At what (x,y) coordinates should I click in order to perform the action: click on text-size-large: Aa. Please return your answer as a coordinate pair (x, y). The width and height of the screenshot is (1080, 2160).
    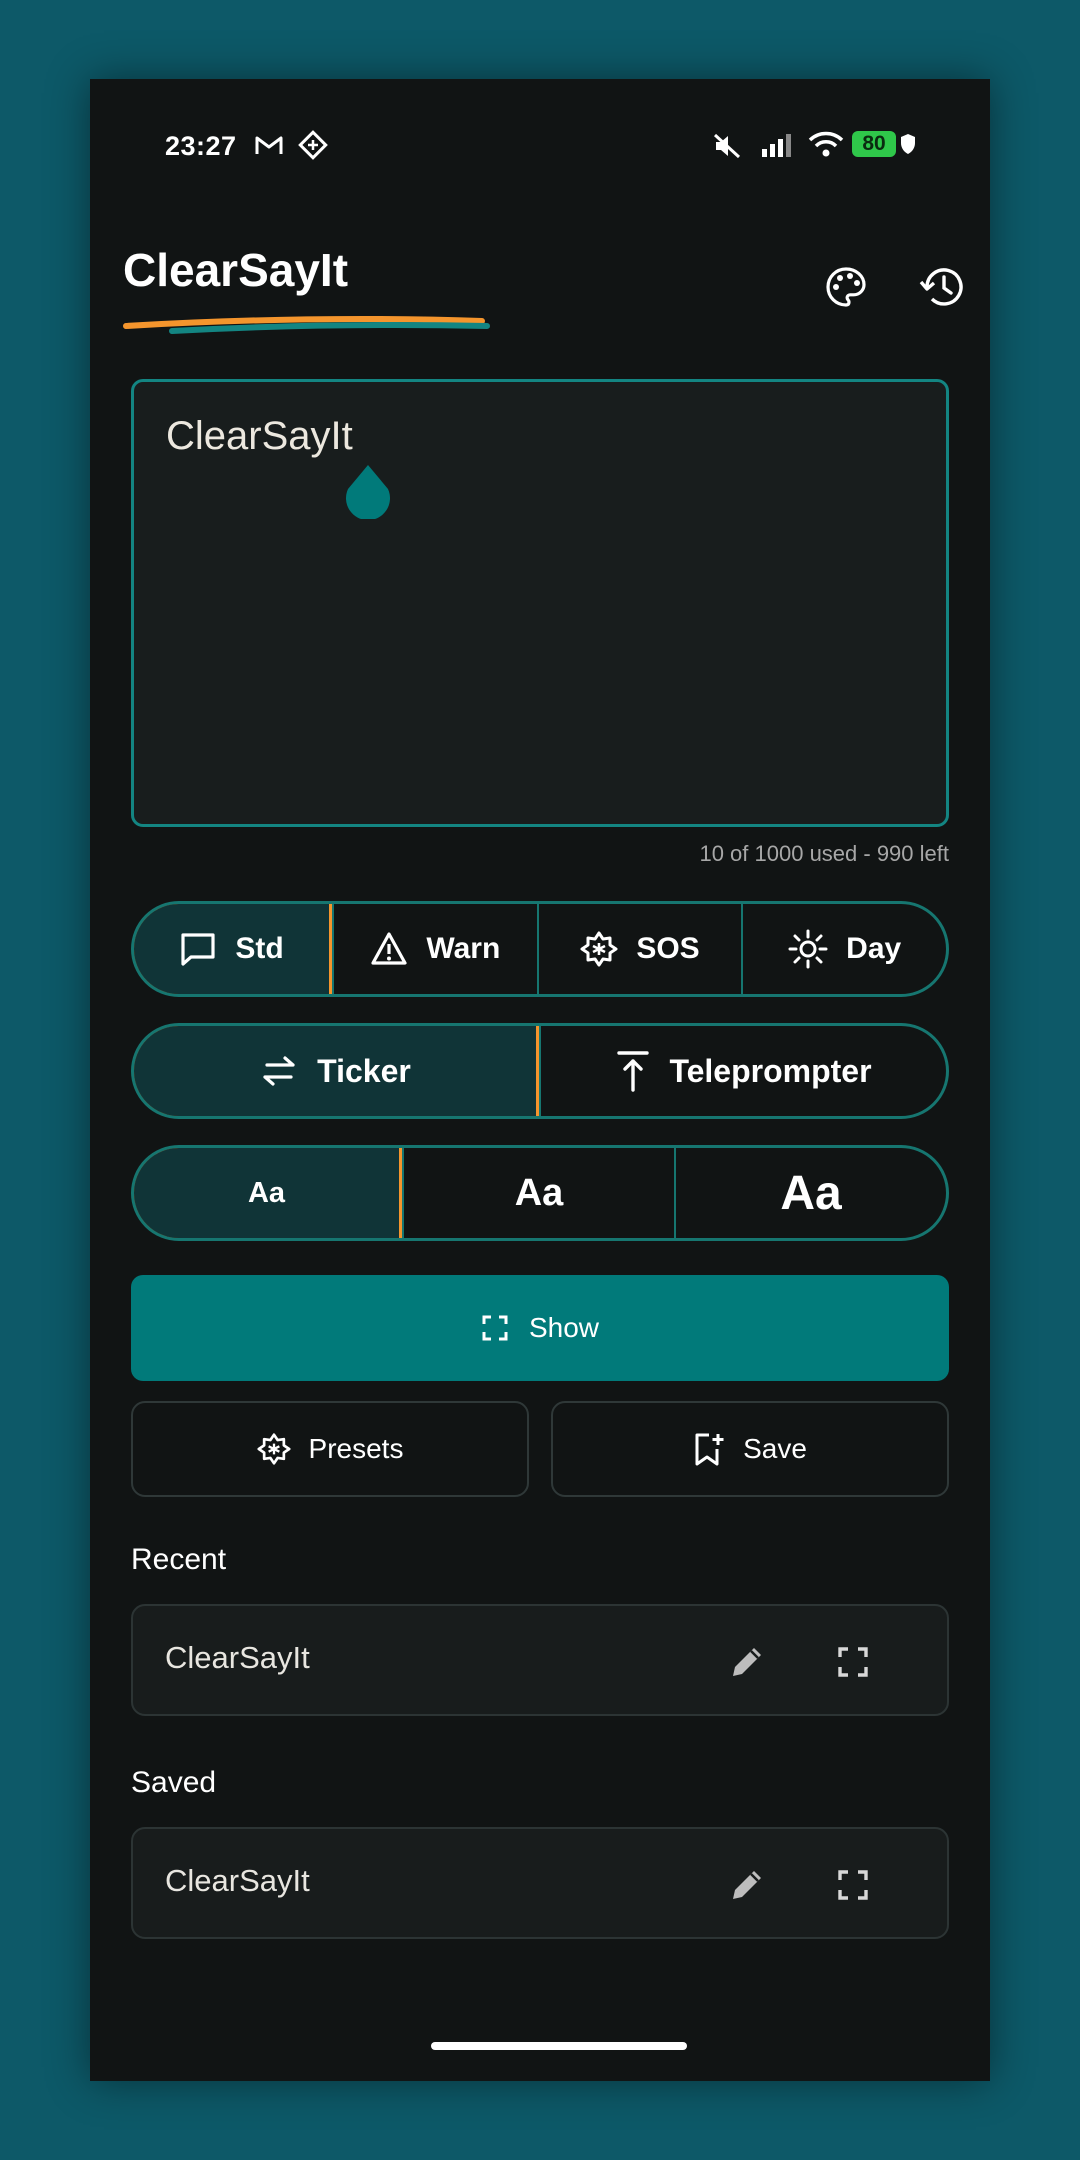
    Looking at the image, I should click on (810, 1193).